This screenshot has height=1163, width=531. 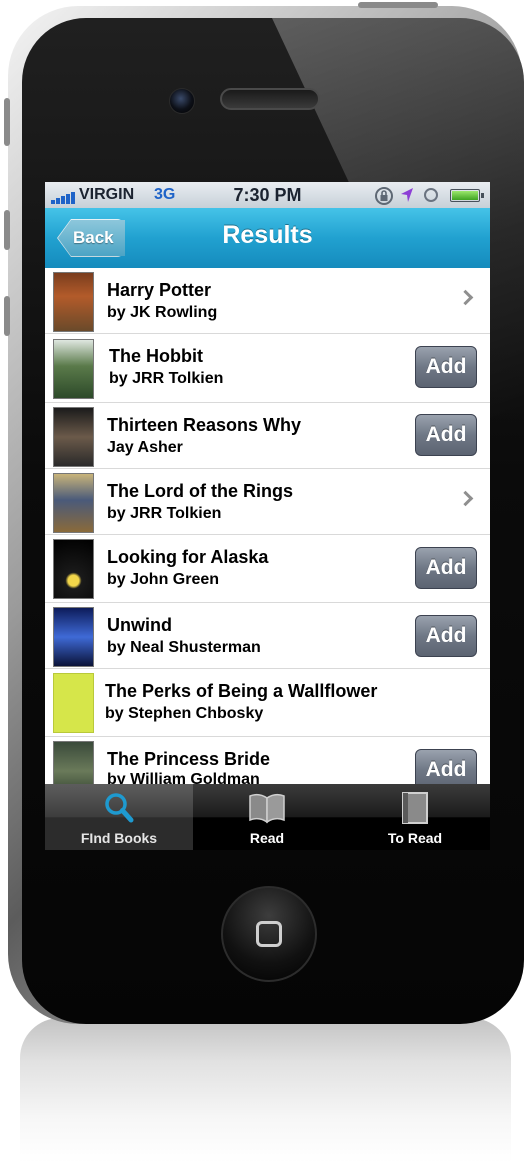 I want to click on home-square-icon, so click(x=269, y=934).